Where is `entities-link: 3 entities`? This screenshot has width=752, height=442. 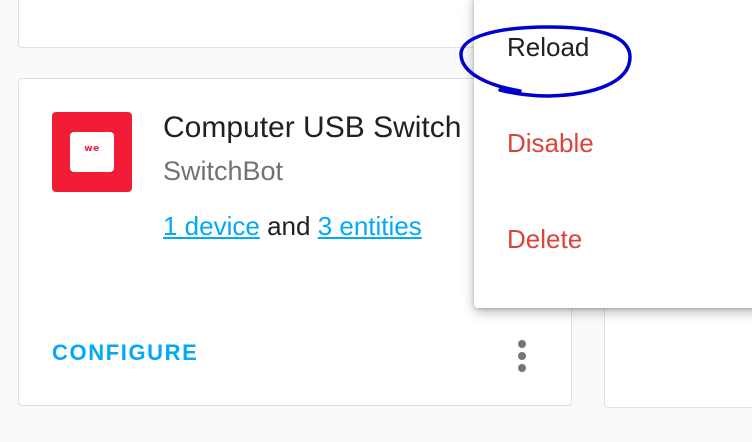 entities-link: 3 entities is located at coordinates (370, 226).